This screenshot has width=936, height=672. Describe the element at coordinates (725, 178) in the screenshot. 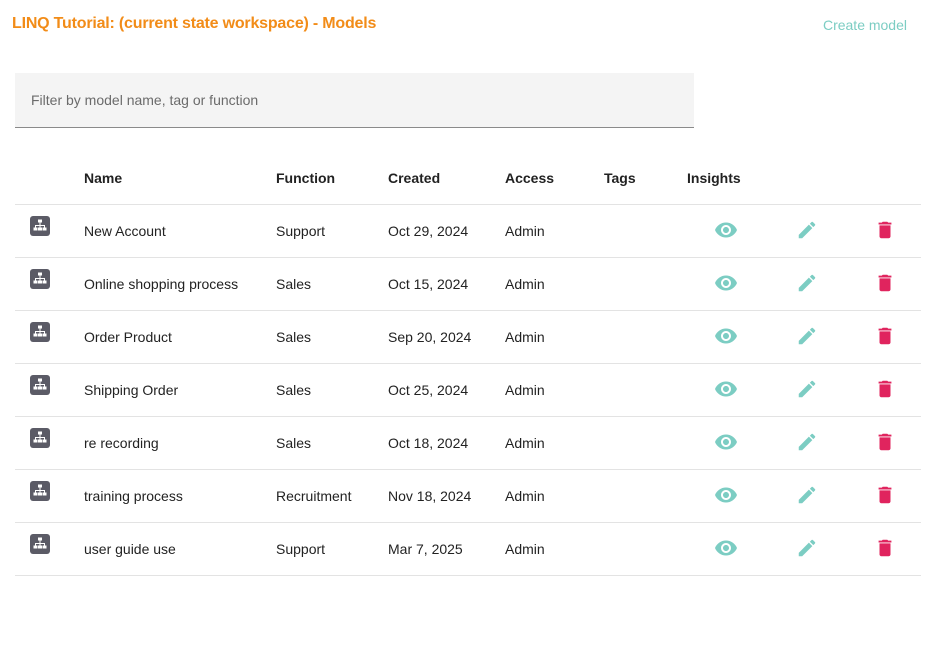

I see `col-header-insights: Insights` at that location.